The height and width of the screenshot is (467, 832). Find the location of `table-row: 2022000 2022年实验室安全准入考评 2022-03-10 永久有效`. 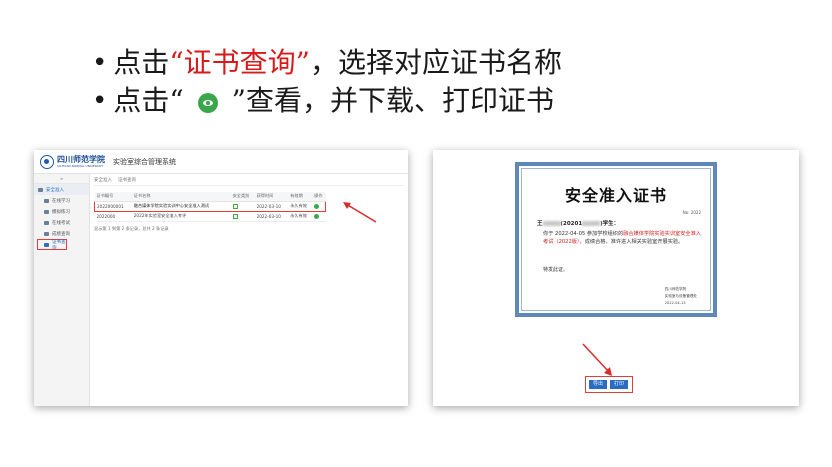

table-row: 2022000 2022年实验室安全准入考评 2022-03-10 永久有效 is located at coordinates (210, 216).